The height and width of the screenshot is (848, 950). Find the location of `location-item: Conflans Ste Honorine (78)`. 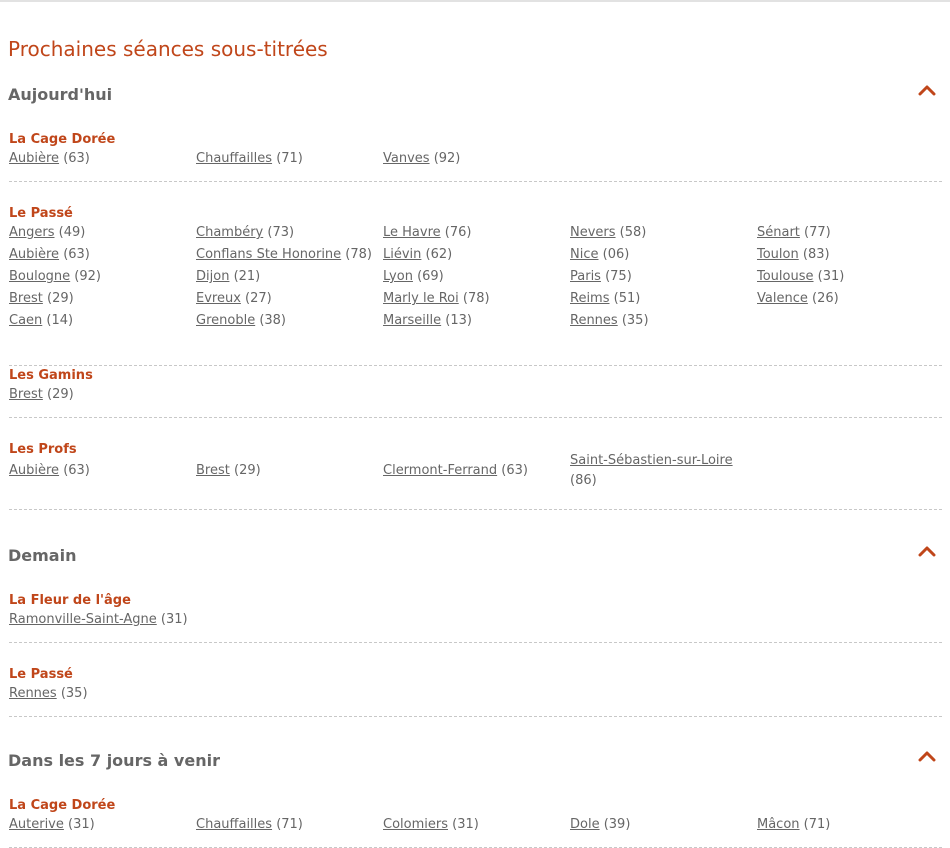

location-item: Conflans Ste Honorine (78) is located at coordinates (287, 255).